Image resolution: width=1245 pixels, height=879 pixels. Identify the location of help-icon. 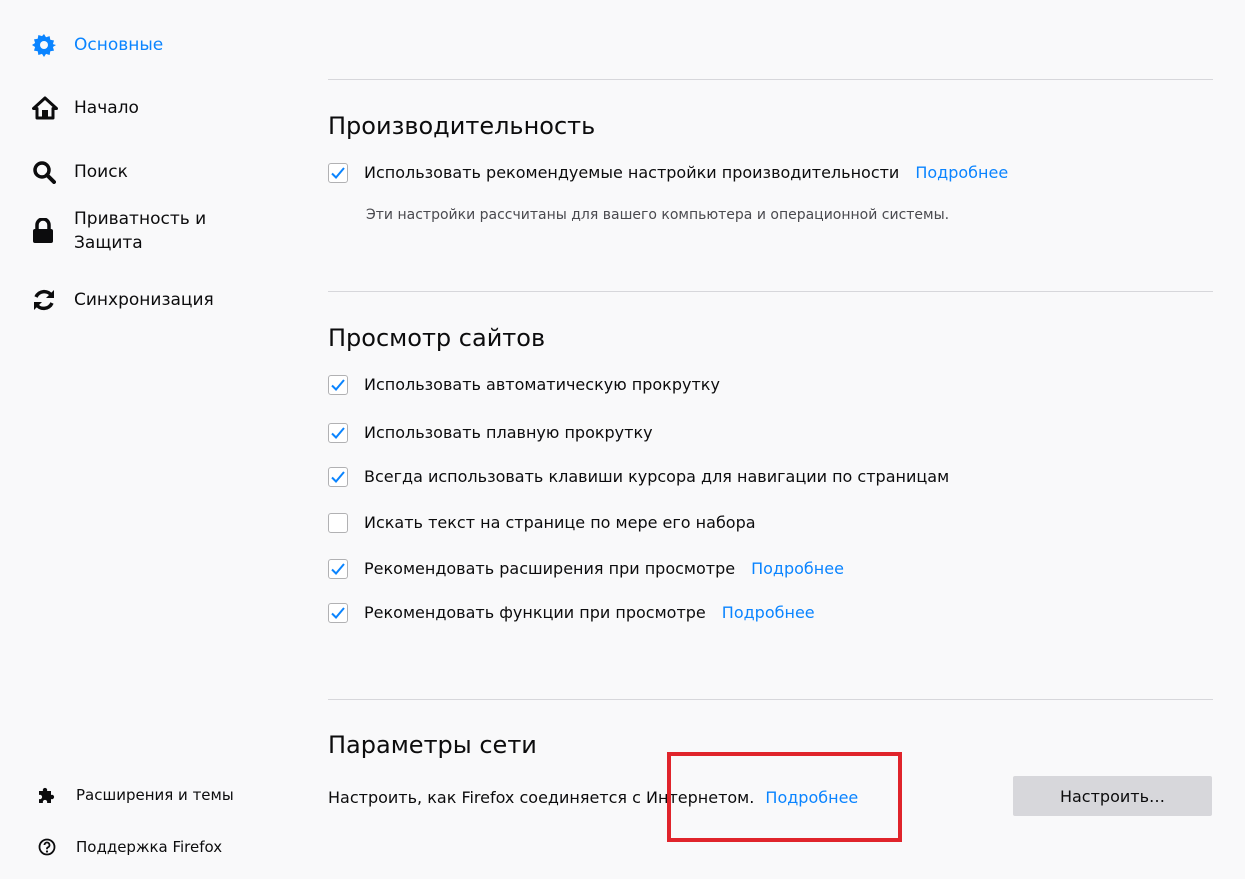
(47, 847).